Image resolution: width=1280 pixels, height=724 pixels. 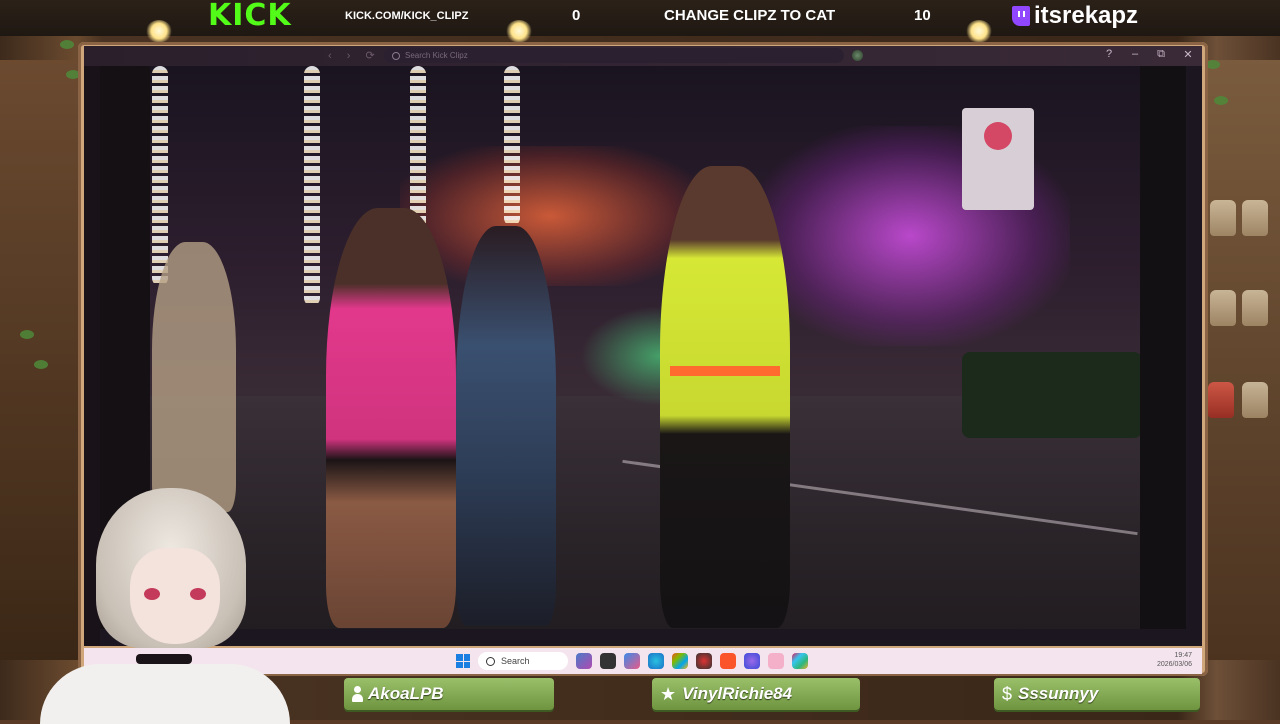 I want to click on tray-date: 2026/03/06, so click(x=1174, y=664).